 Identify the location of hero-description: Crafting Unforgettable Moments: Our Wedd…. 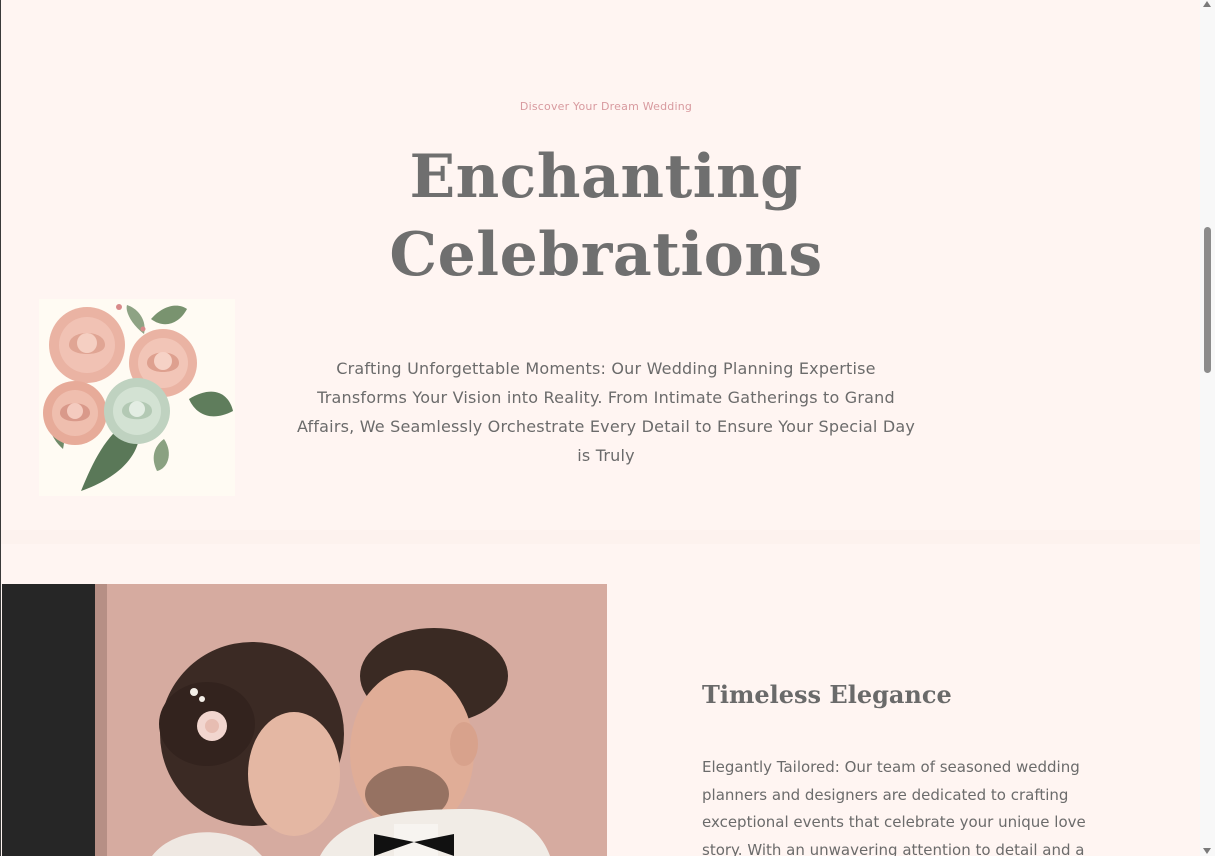
(606, 412).